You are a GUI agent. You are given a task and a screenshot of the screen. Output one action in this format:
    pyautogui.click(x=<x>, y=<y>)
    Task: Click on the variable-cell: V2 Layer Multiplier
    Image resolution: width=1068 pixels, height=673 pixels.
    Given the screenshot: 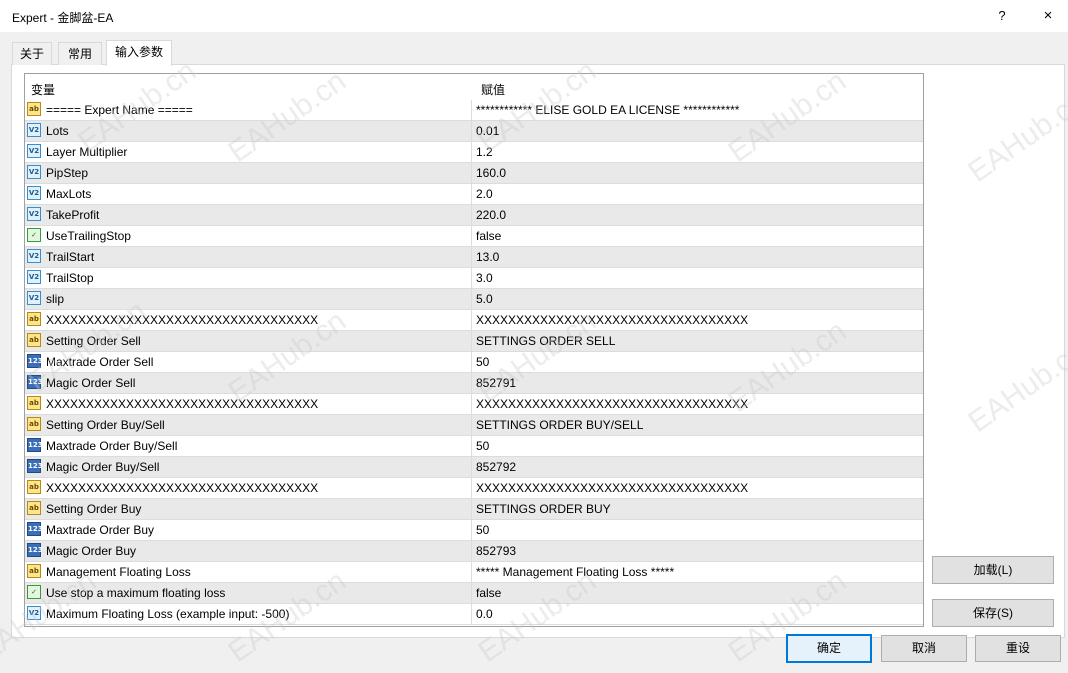 What is the action you would take?
    pyautogui.click(x=248, y=152)
    